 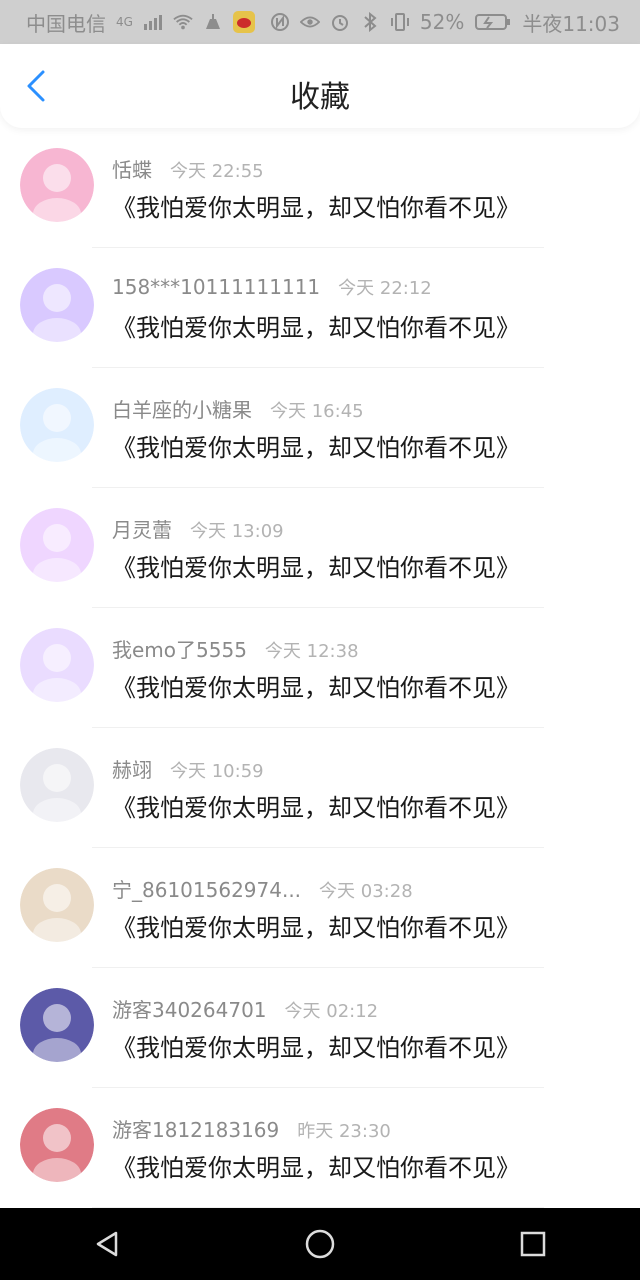 I want to click on timestamp: 今天 12:38, so click(x=311, y=651).